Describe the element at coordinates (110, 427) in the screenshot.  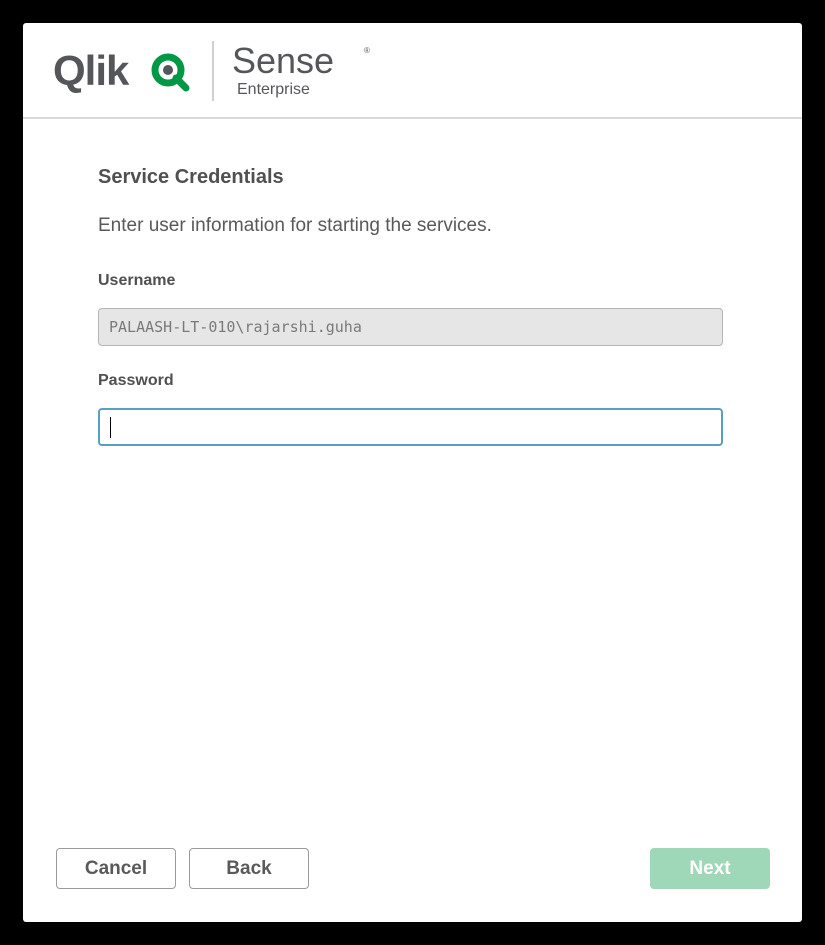
I see `text-caret` at that location.